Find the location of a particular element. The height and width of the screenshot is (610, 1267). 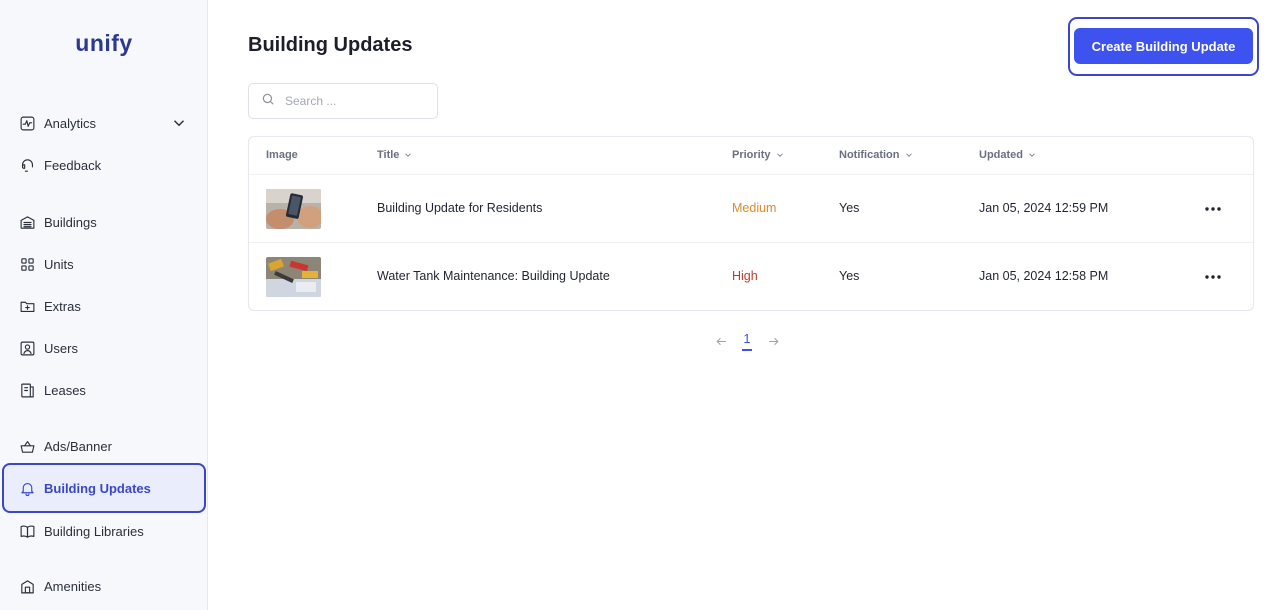

search-input is located at coordinates (355, 101).